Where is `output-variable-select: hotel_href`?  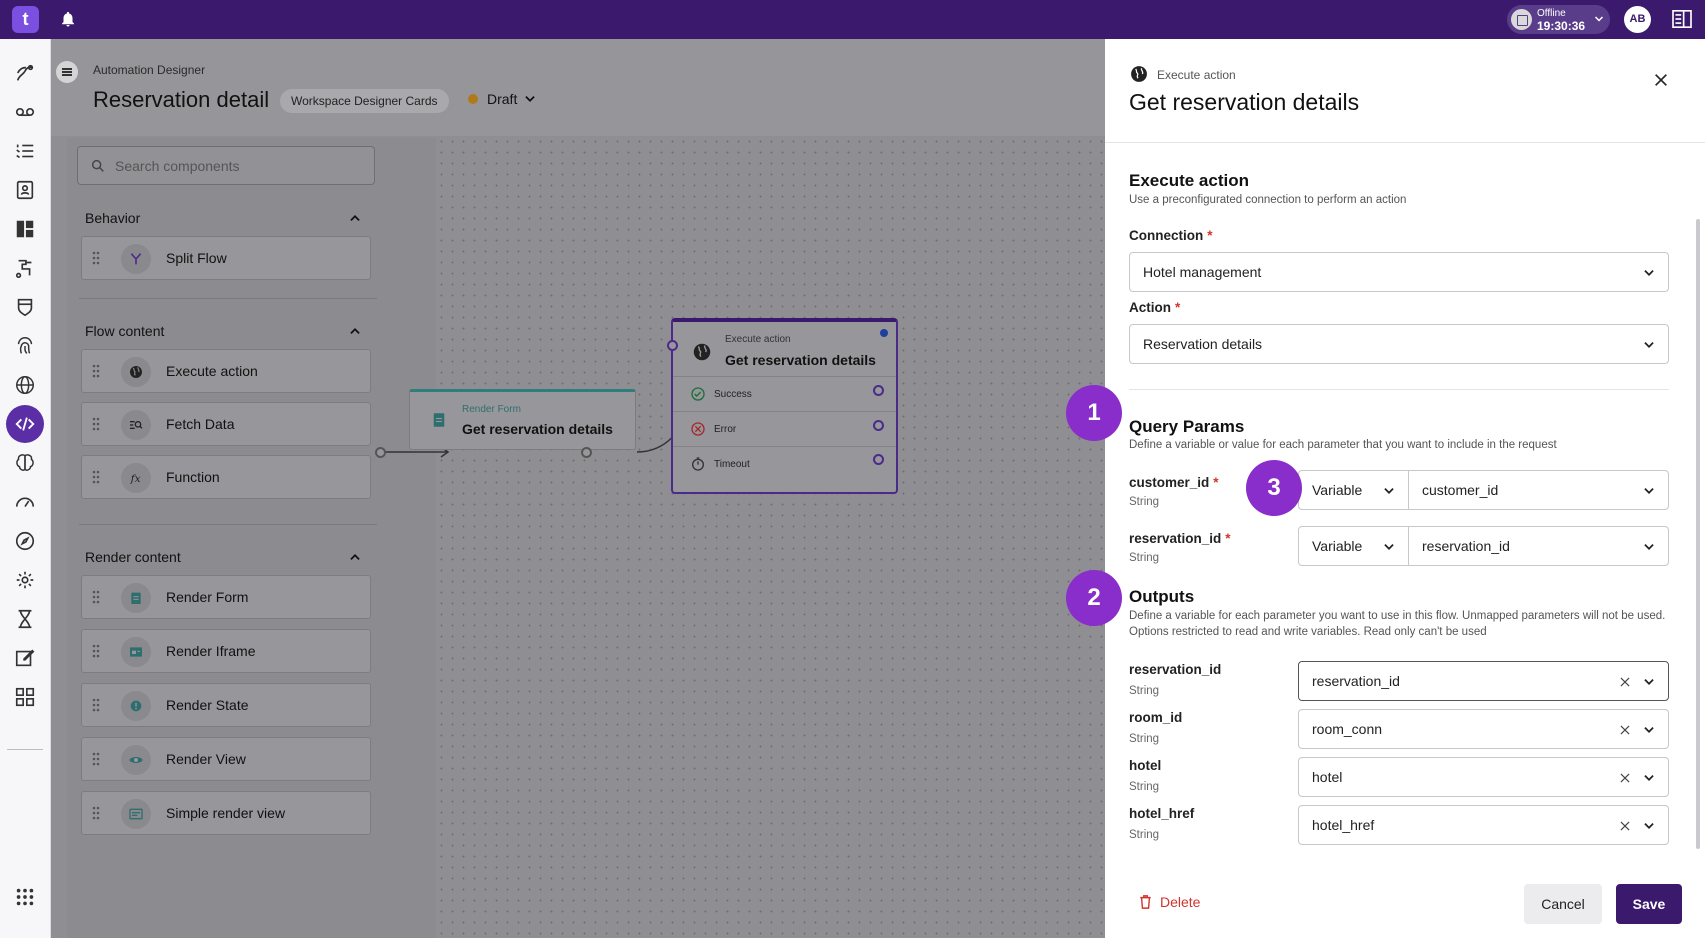 output-variable-select: hotel_href is located at coordinates (1483, 825).